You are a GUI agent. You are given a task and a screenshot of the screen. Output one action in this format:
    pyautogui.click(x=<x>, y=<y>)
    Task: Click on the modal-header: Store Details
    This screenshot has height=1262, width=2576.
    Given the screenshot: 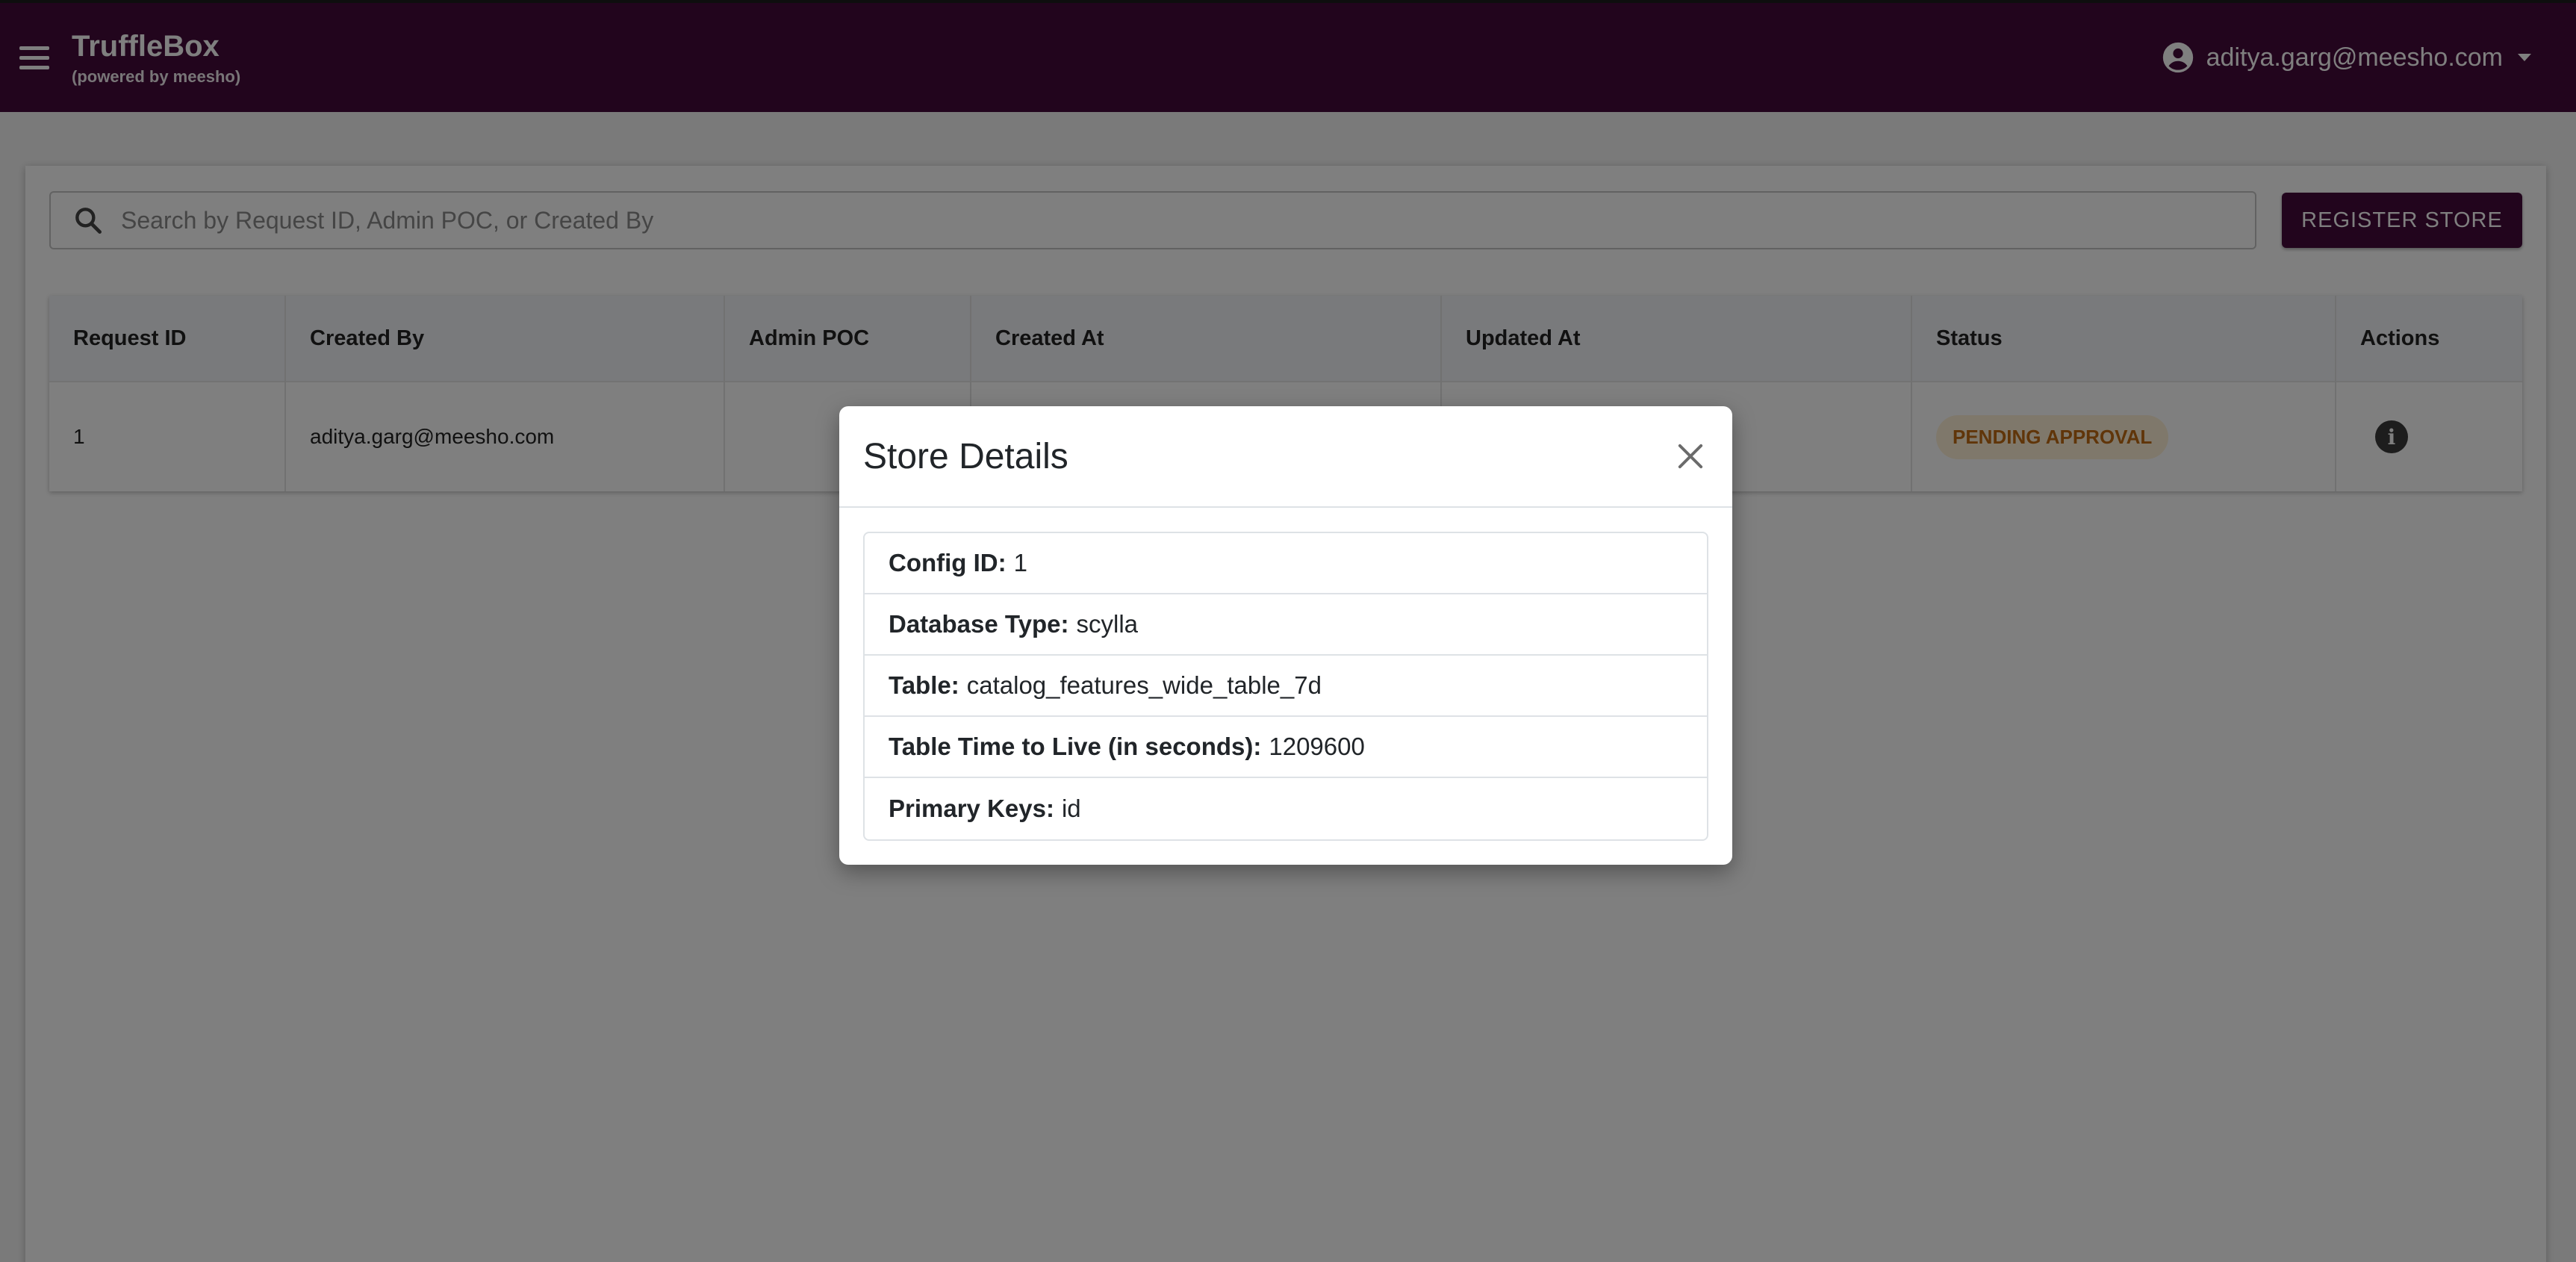 What is the action you would take?
    pyautogui.click(x=1285, y=457)
    